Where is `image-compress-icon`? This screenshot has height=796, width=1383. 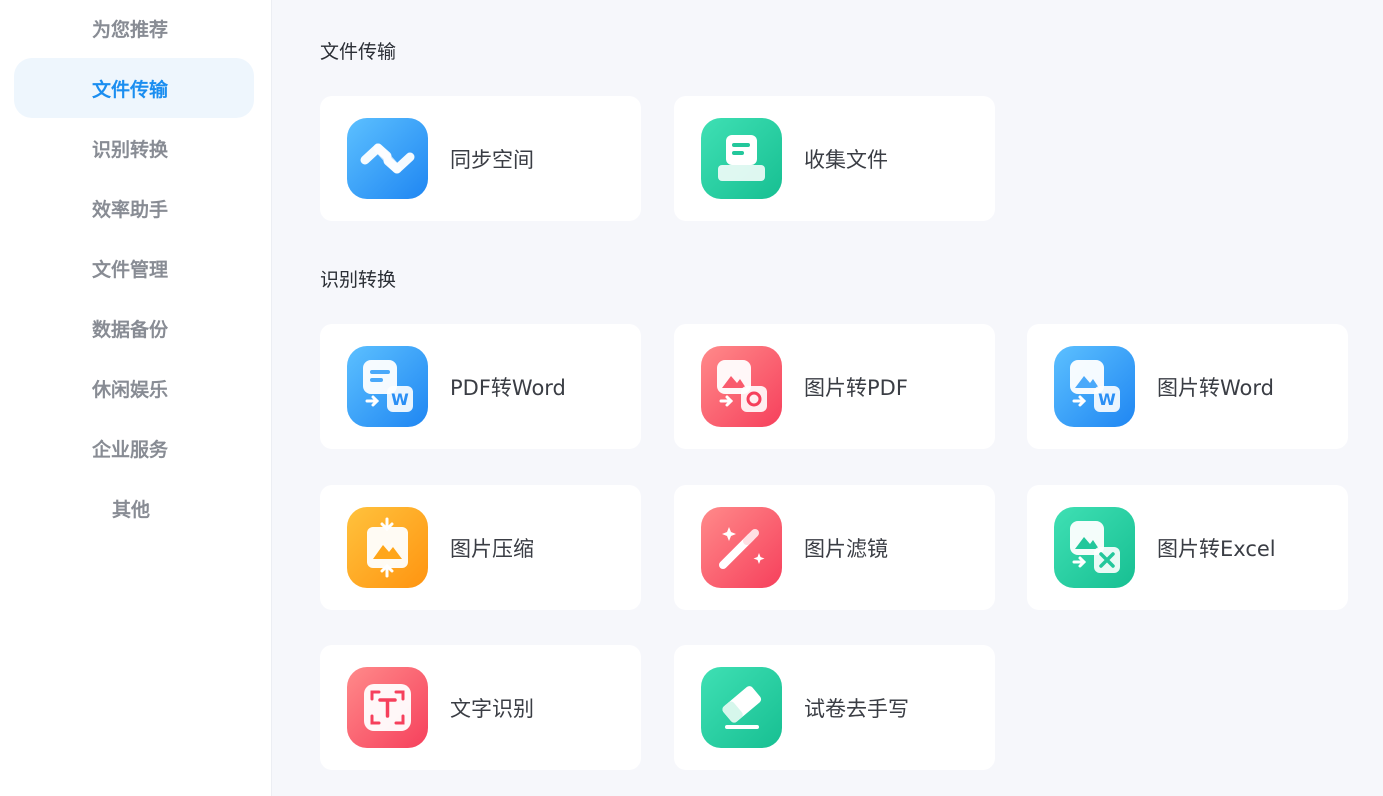 image-compress-icon is located at coordinates (387, 547).